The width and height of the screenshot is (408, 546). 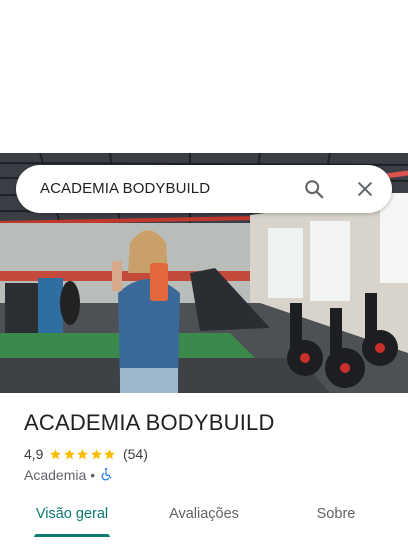 I want to click on place-tabs: Visão geral Avaliações Sobre, so click(x=204, y=520).